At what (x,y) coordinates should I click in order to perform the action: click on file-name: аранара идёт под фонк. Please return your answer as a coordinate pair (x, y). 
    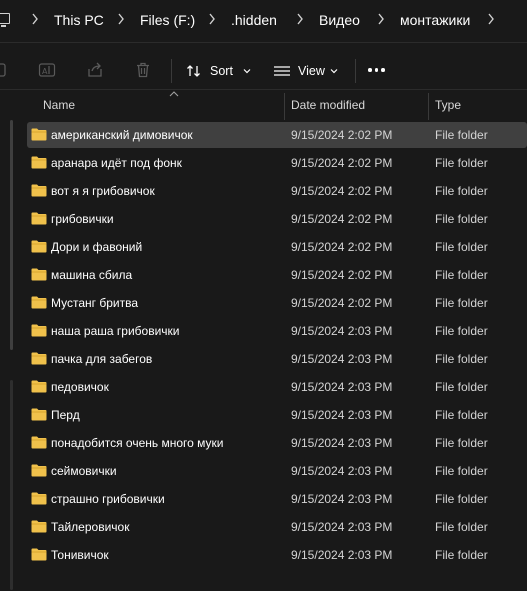
    Looking at the image, I should click on (116, 163).